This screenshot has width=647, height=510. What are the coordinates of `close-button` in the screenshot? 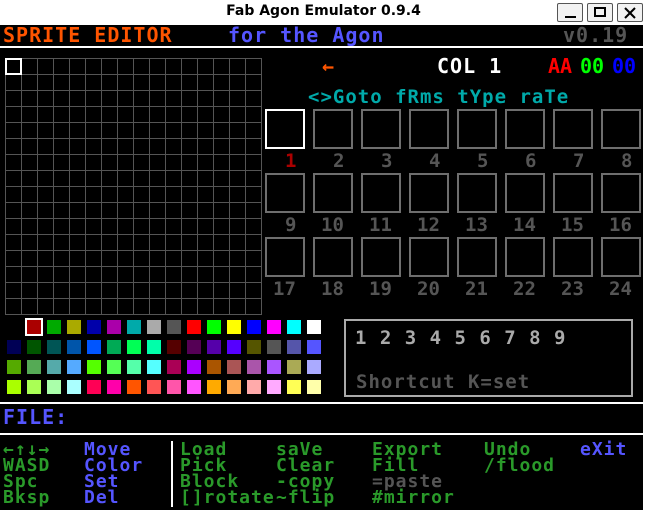 It's located at (630, 12).